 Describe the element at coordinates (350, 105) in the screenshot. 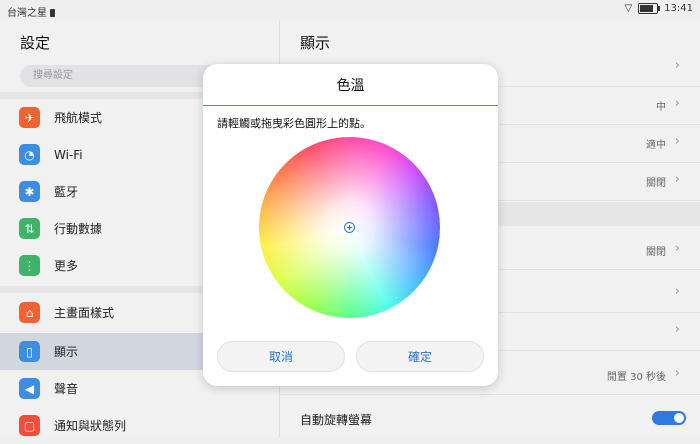

I see `dialog-divider` at that location.